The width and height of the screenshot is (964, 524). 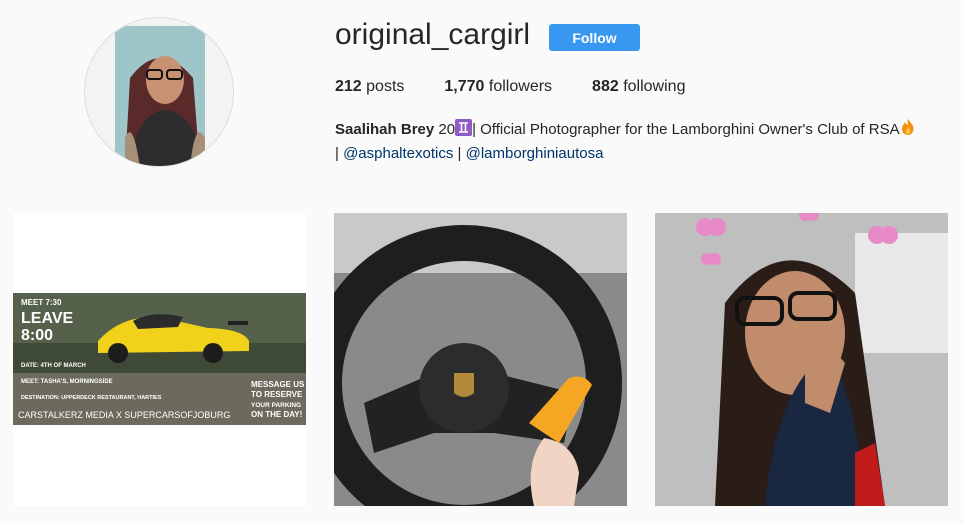 I want to click on avatar-image, so click(x=159, y=92).